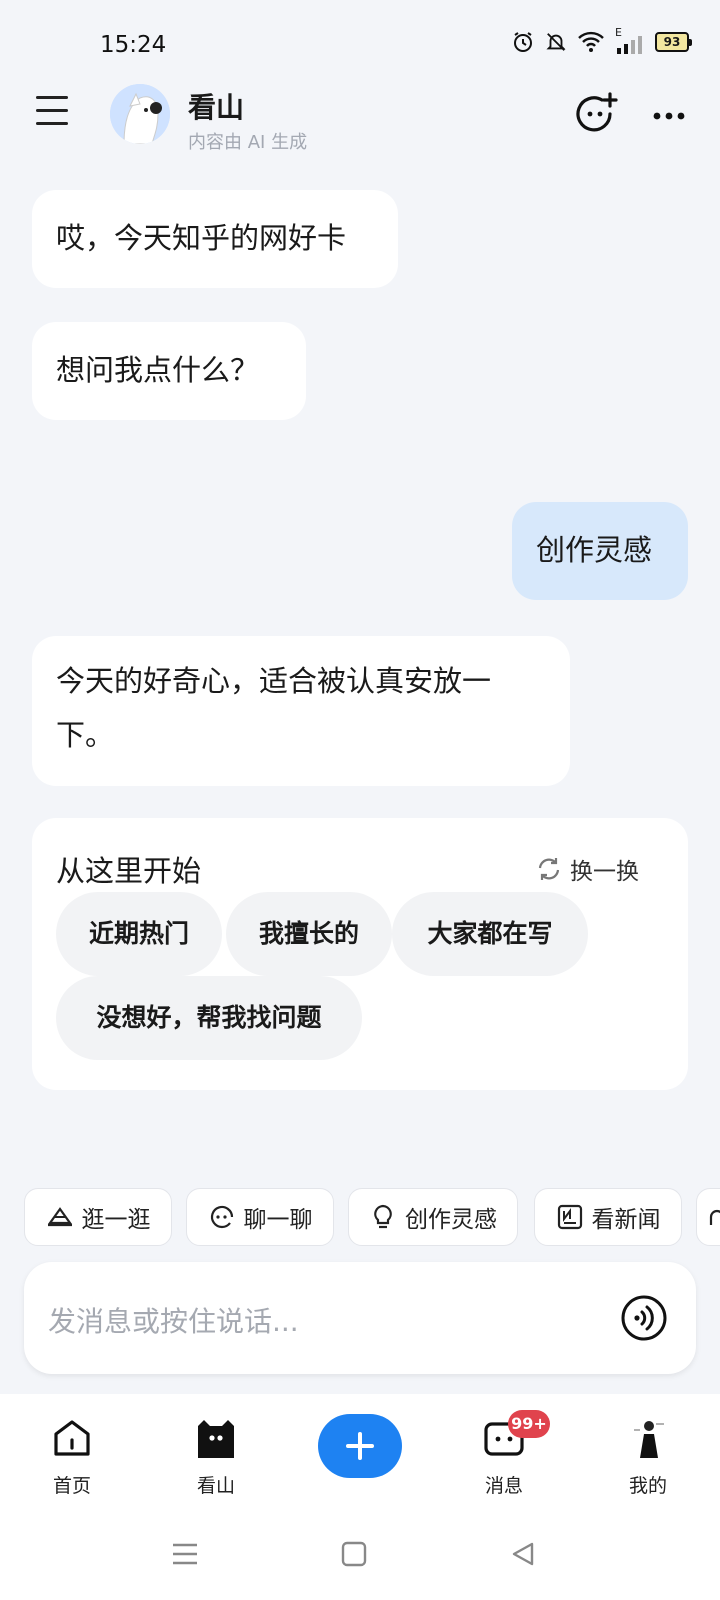 The height and width of the screenshot is (1600, 720). What do you see at coordinates (139, 934) in the screenshot?
I see `suggestion-chip: 近期热门` at bounding box center [139, 934].